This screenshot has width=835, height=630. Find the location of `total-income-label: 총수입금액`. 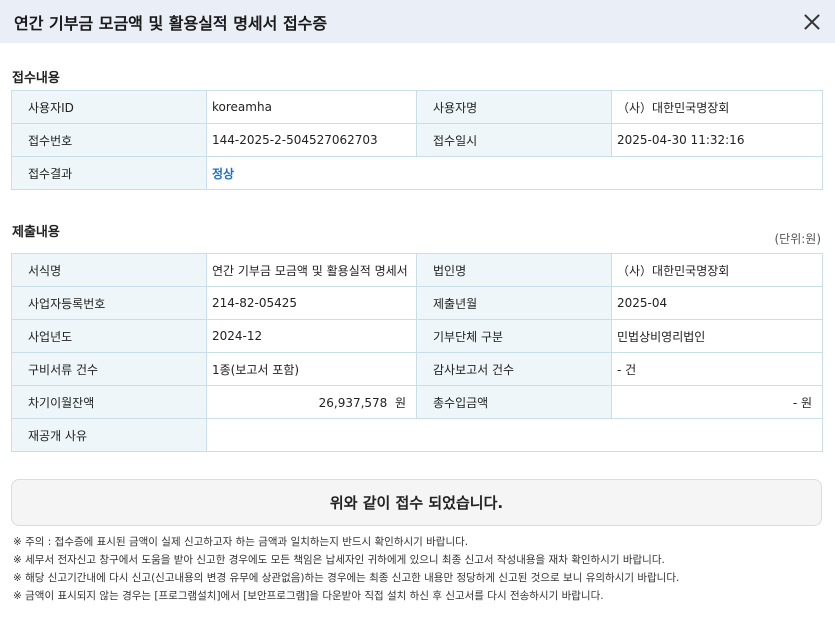

total-income-label: 총수입금액 is located at coordinates (514, 402).